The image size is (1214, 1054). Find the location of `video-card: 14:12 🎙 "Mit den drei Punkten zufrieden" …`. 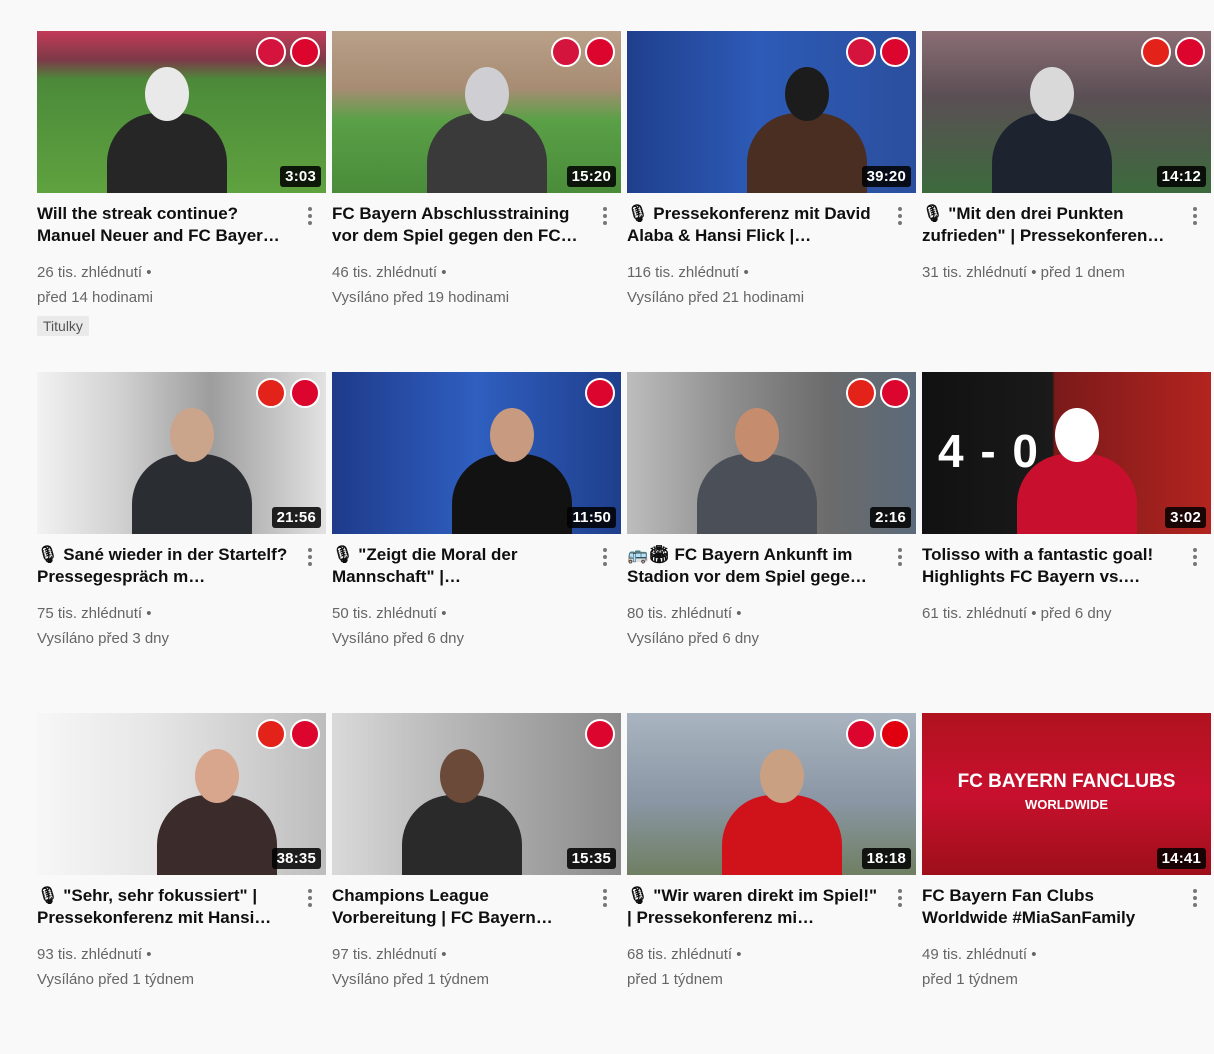

video-card: 14:12 🎙 "Mit den drei Punkten zufrieden" … is located at coordinates (1066, 201).